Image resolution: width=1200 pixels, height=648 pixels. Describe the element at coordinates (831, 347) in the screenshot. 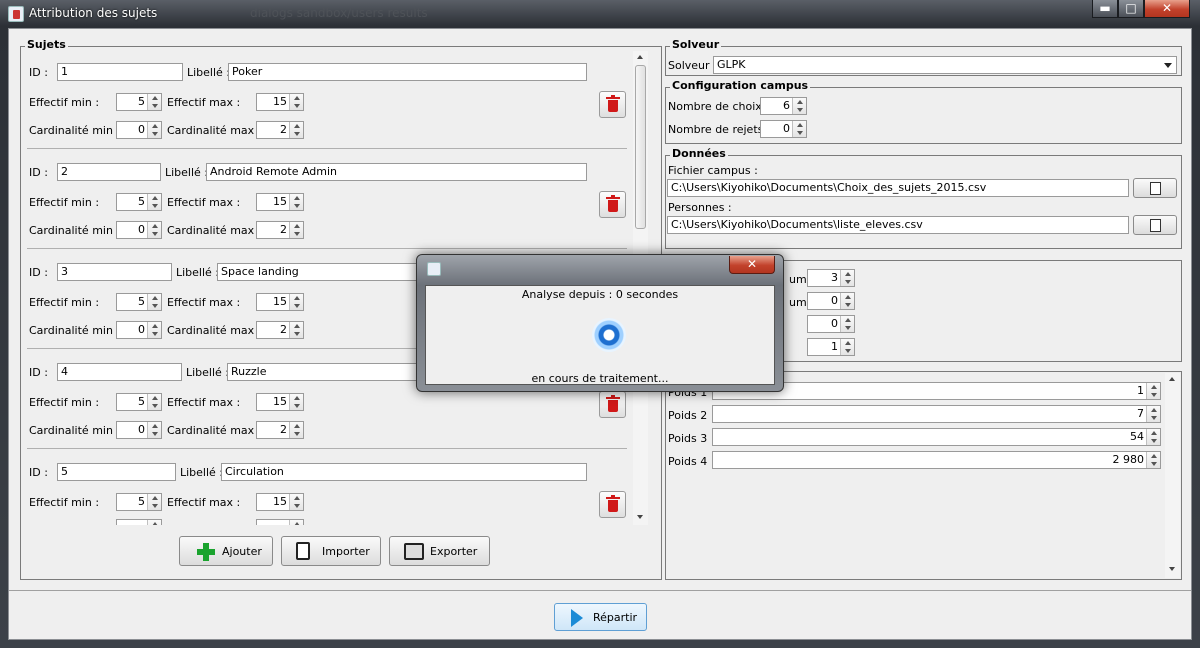

I see `parametre-spinner: 1` at that location.